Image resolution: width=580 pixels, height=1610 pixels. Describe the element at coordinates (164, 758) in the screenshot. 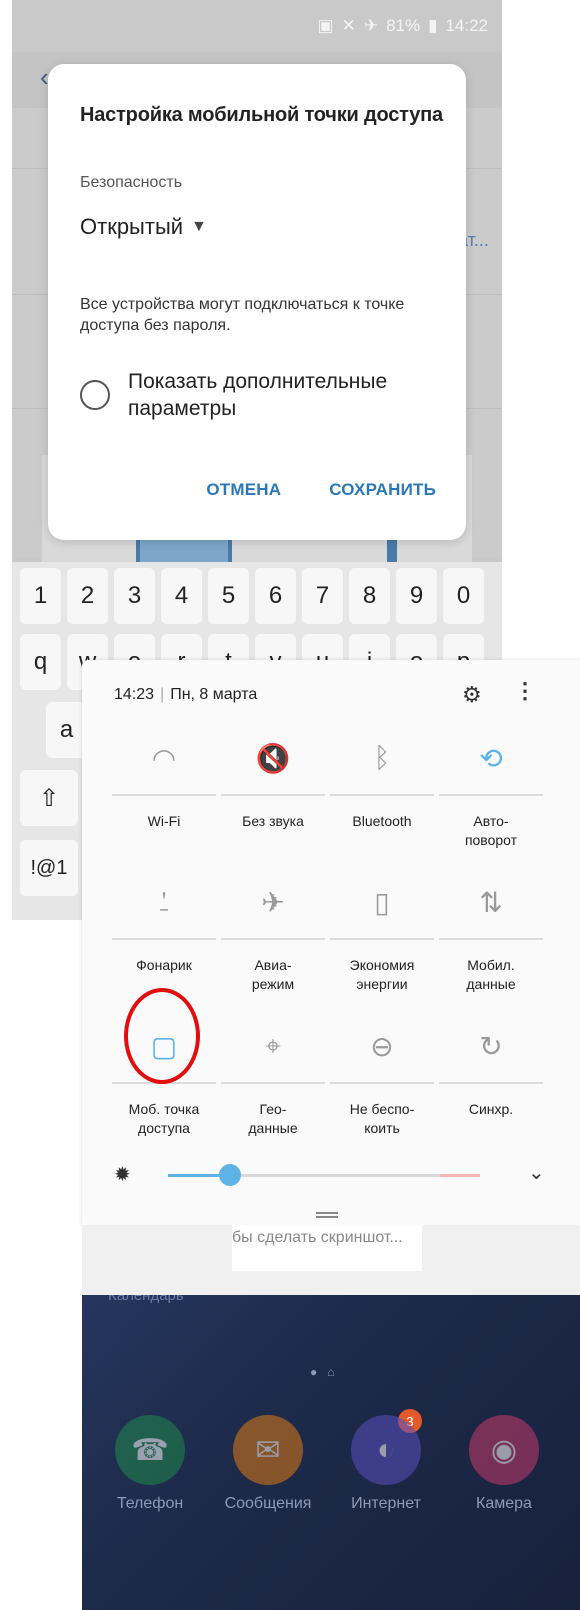

I see `wifi-icon: ◠` at that location.